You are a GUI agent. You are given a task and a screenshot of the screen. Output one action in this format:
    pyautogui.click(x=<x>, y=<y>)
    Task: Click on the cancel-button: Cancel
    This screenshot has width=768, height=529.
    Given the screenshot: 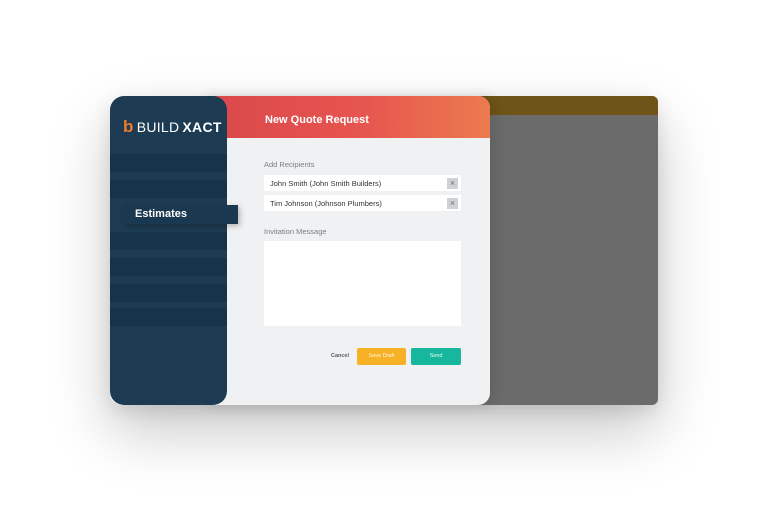 What is the action you would take?
    pyautogui.click(x=340, y=356)
    